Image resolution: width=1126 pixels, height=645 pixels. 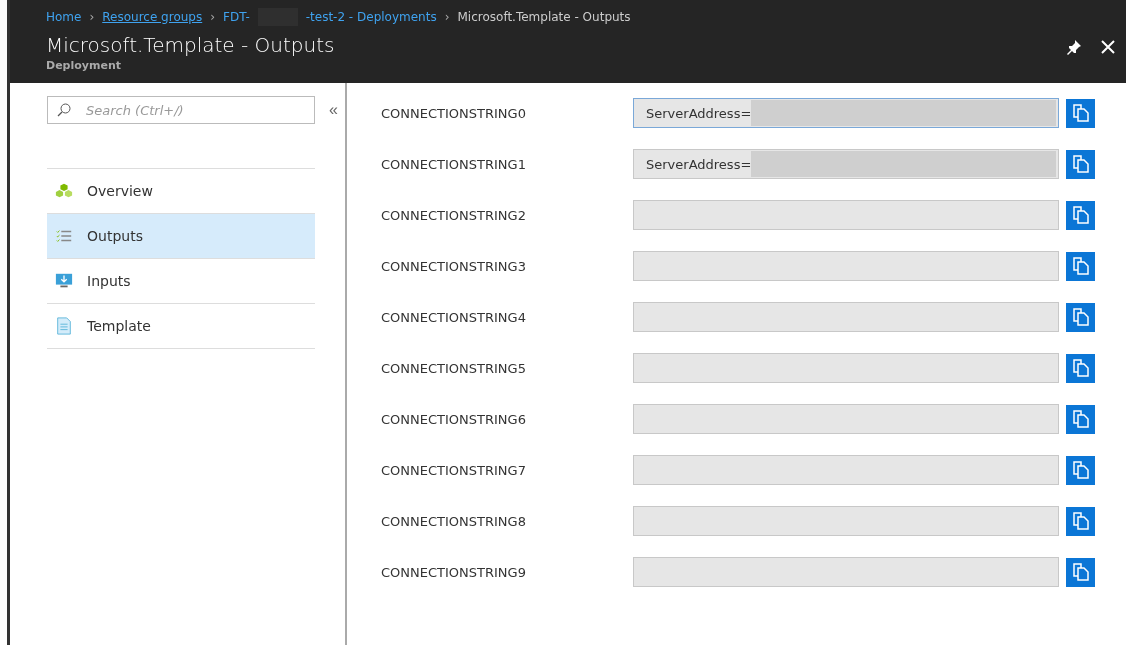 I want to click on output-name: CONNECTIONSTRING8, so click(x=454, y=521).